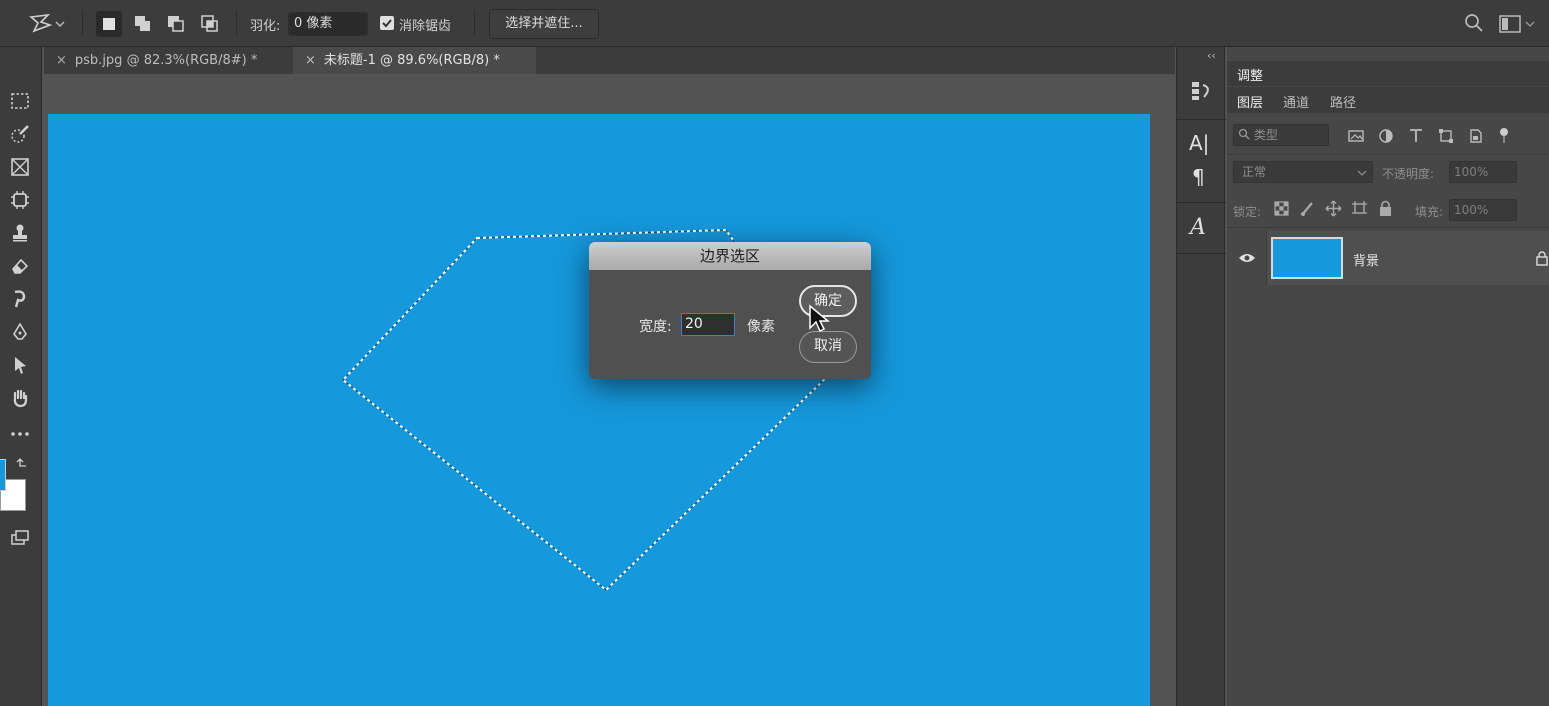 Image resolution: width=1549 pixels, height=706 pixels. What do you see at coordinates (761, 327) in the screenshot?
I see `unit-label: 像素` at bounding box center [761, 327].